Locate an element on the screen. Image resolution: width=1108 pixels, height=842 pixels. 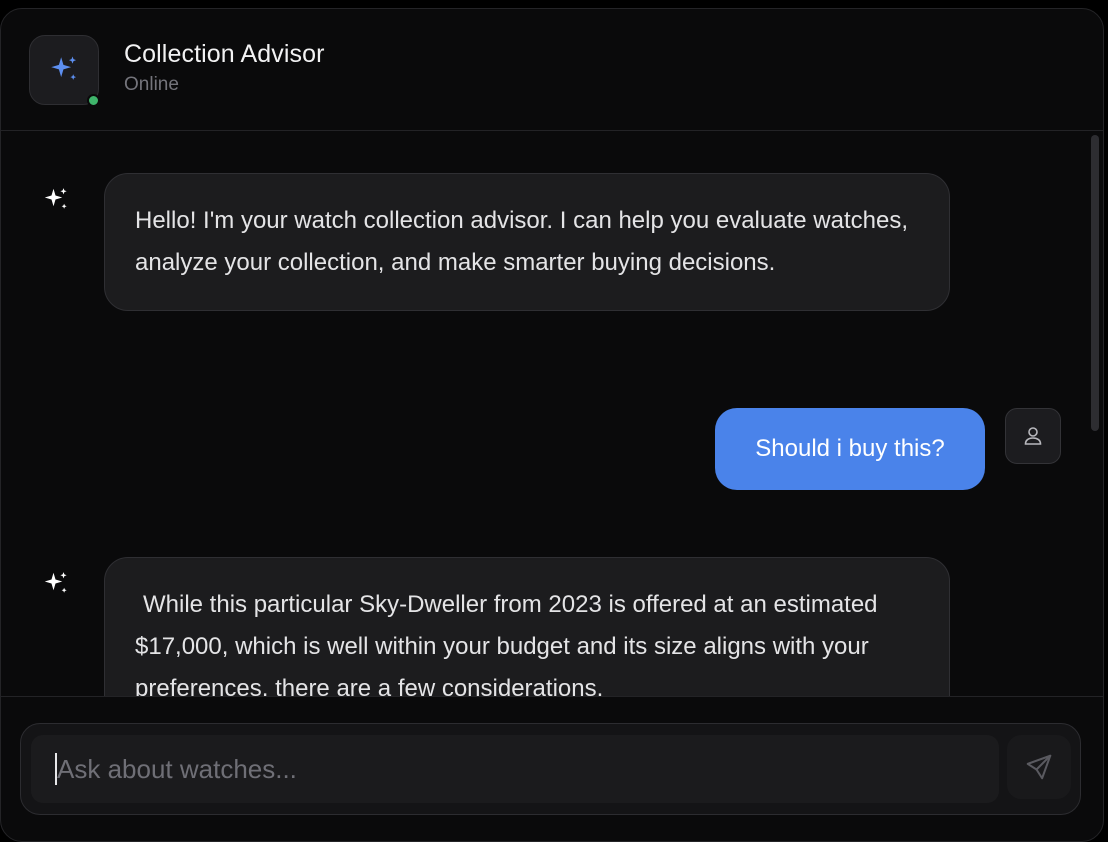
user-icon is located at coordinates (1033, 436).